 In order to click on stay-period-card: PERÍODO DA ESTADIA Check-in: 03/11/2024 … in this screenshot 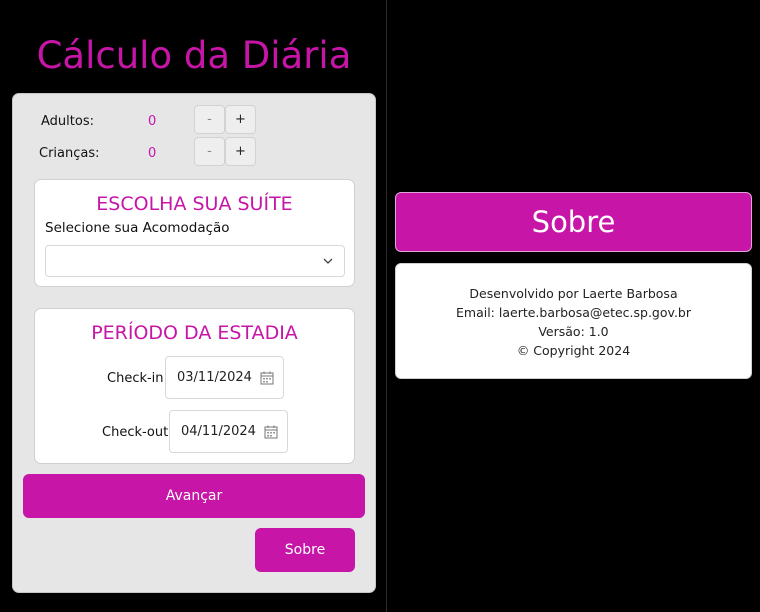, I will do `click(194, 386)`.